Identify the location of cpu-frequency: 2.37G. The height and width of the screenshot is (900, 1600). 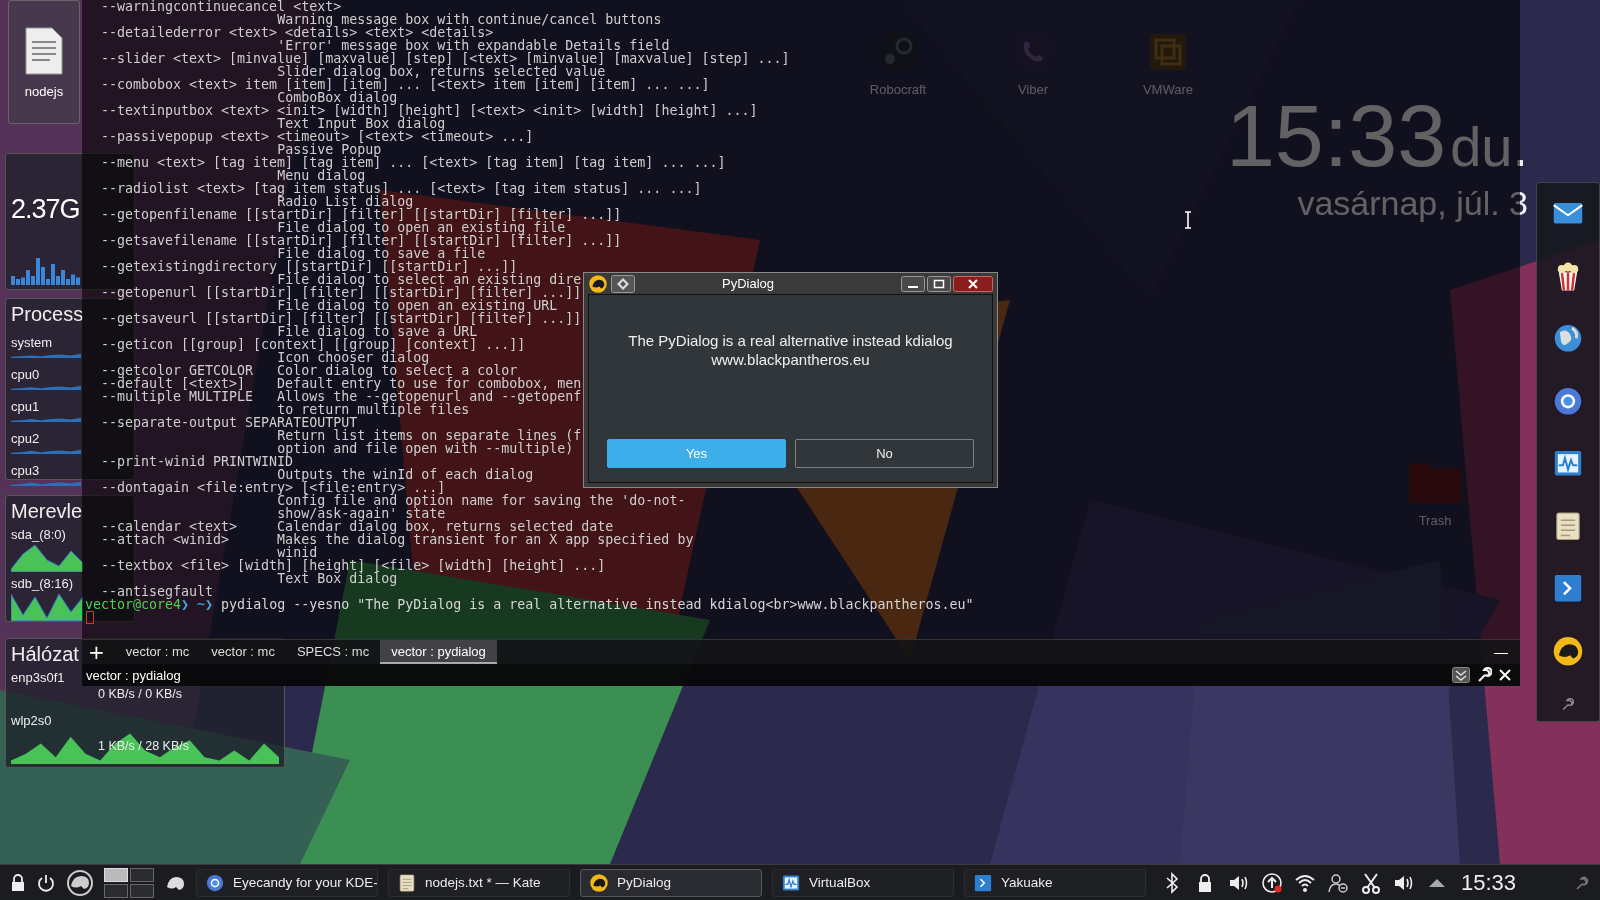
(45, 209).